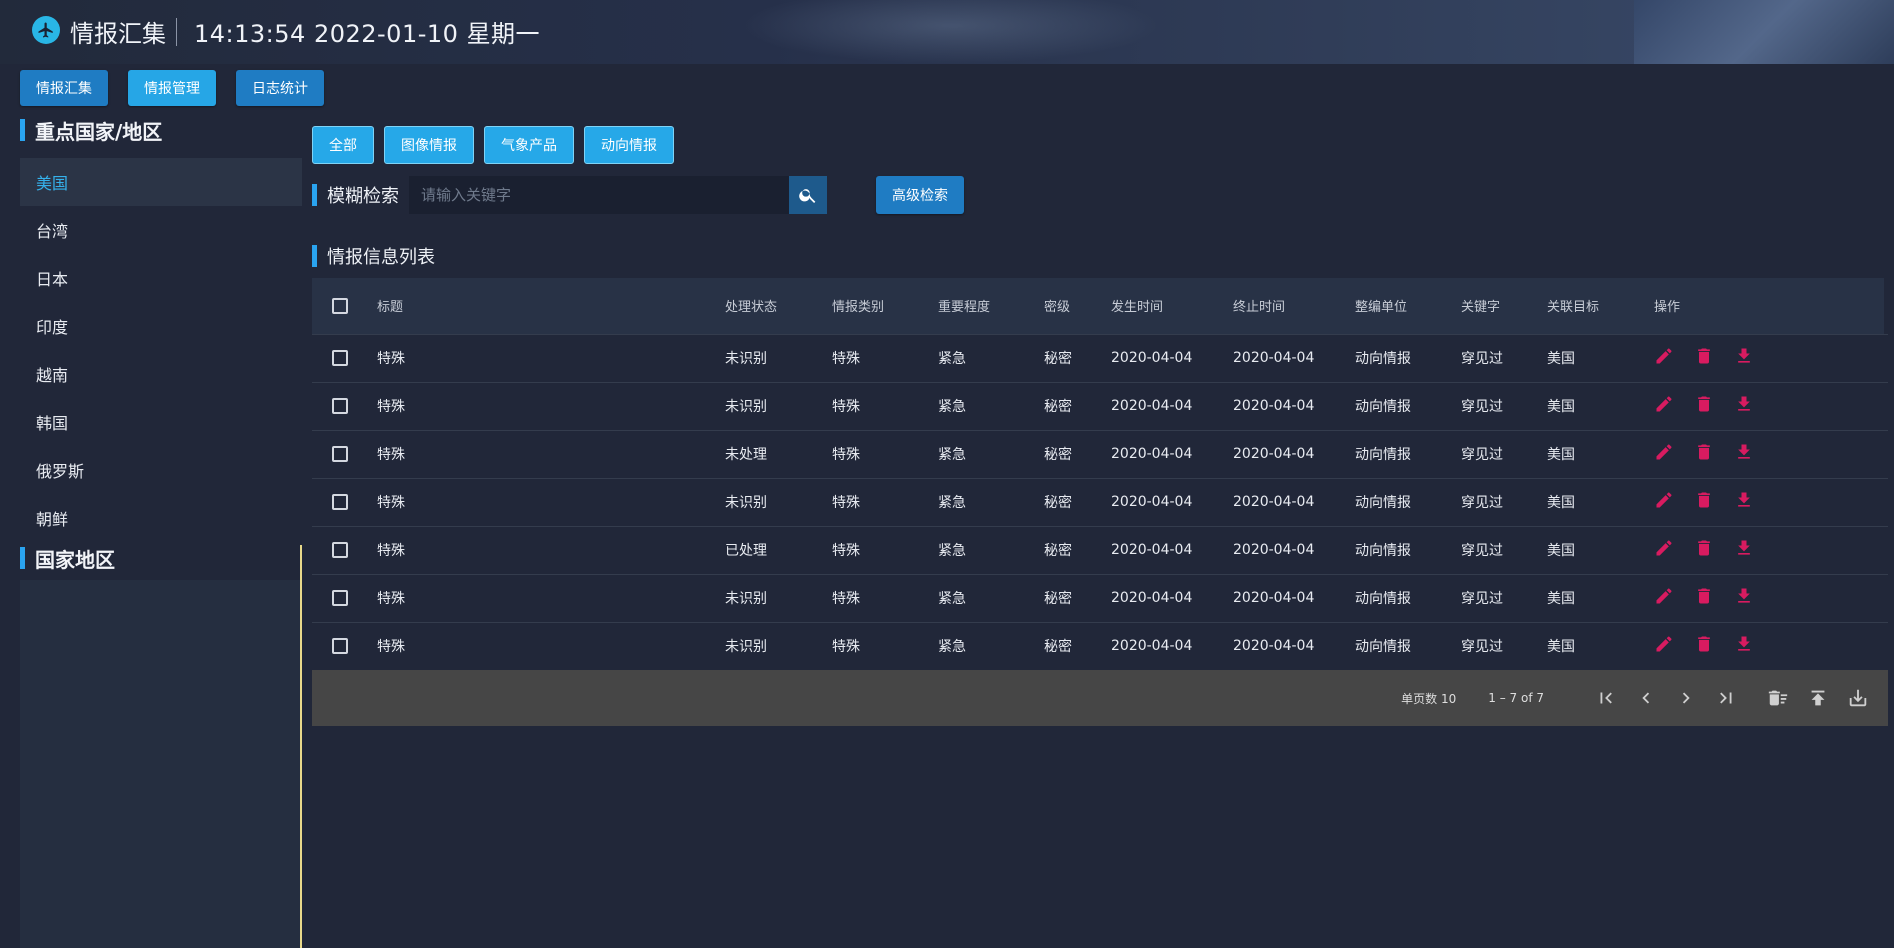  What do you see at coordinates (314, 195) in the screenshot?
I see `section-marker` at bounding box center [314, 195].